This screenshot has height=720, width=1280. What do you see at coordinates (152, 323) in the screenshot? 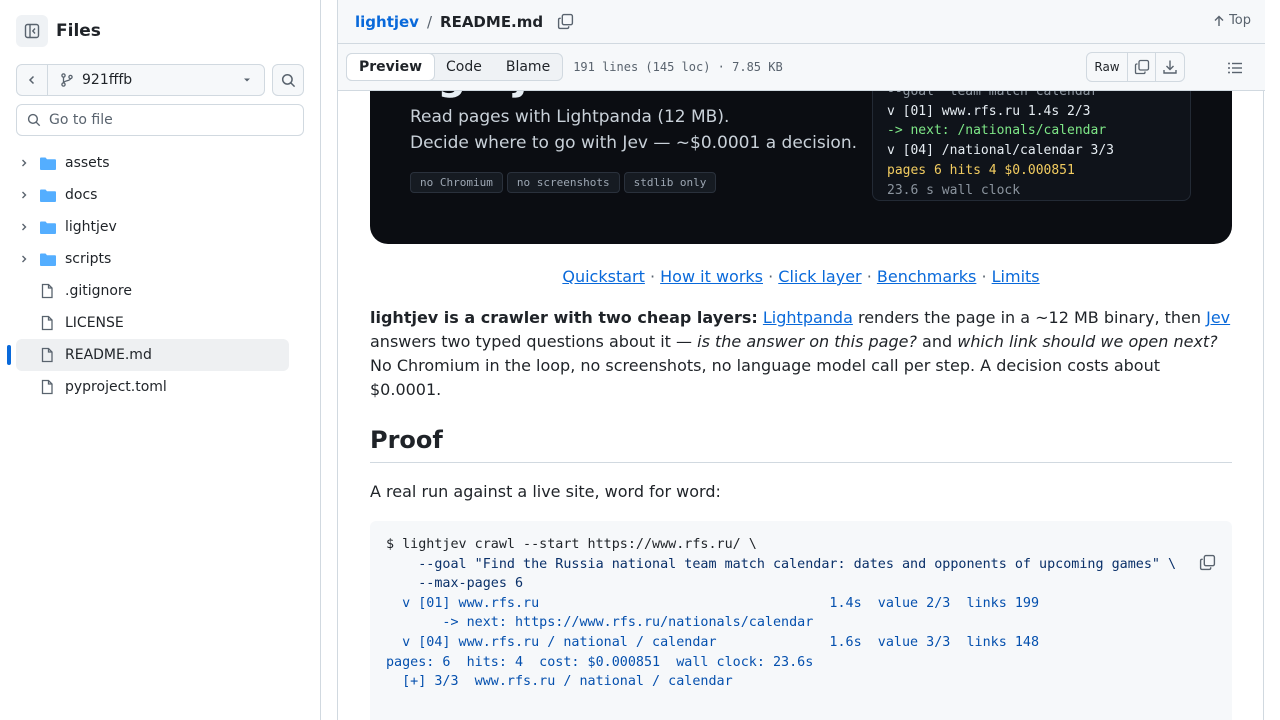
I see `tree-item-license: LICENSE` at bounding box center [152, 323].